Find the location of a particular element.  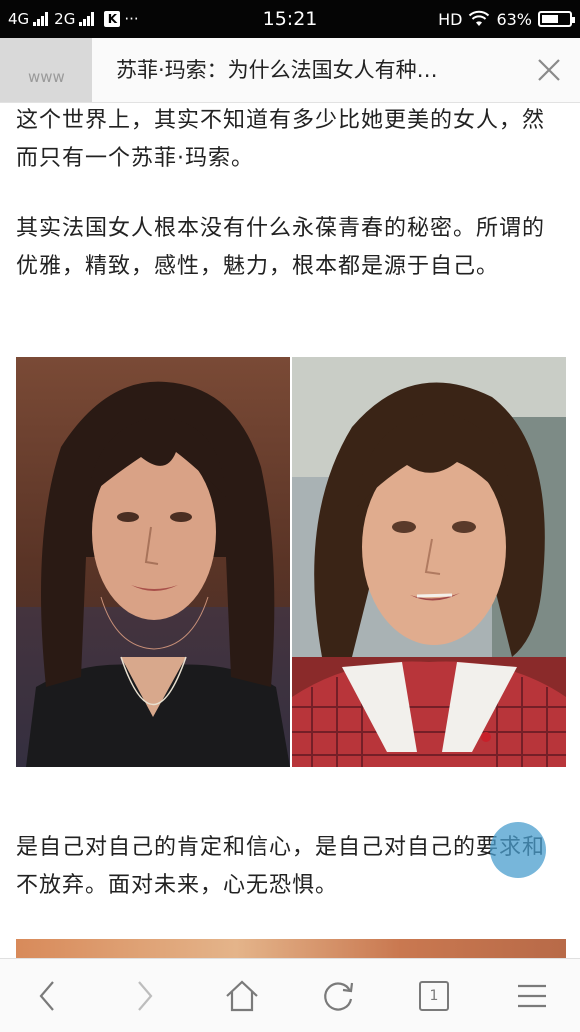

article-paragraph-1: 这个世界上，其实不知道有多少比她更美的女人，然而只有一个苏菲·玛索。 is located at coordinates (281, 139).